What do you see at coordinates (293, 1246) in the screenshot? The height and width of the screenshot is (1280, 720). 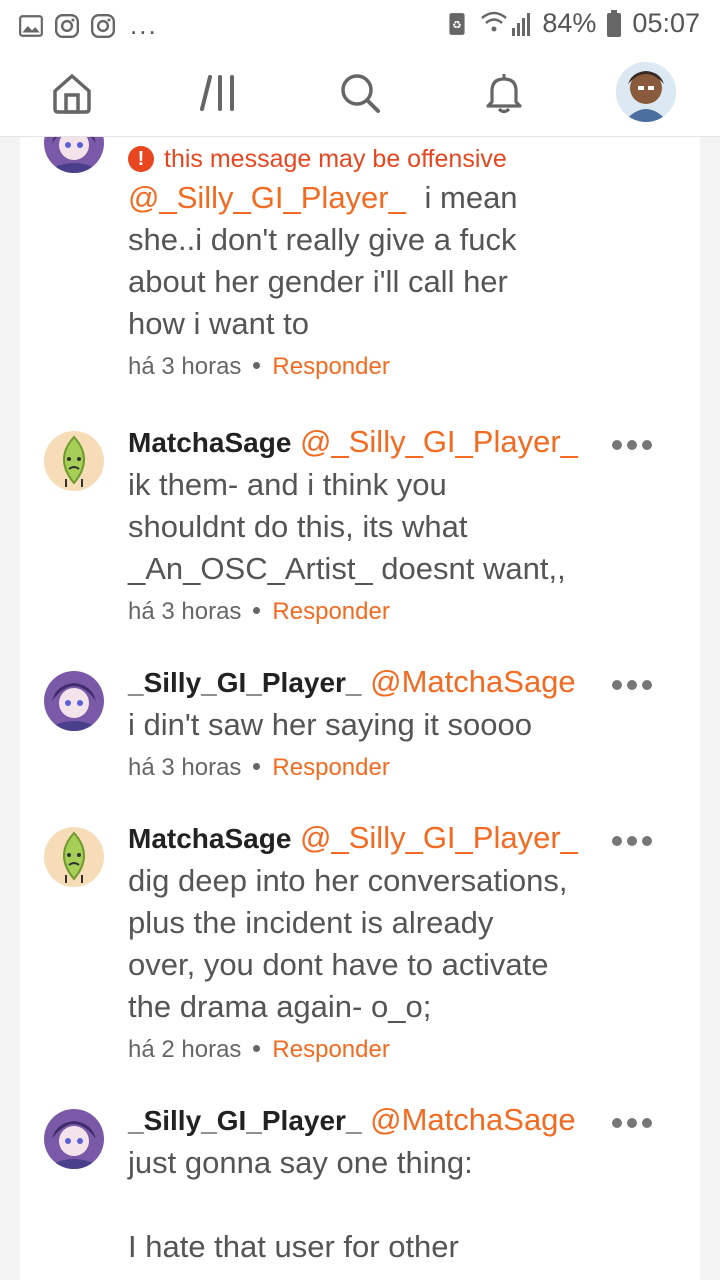 I see `comment-text-line: I hate that user for other` at bounding box center [293, 1246].